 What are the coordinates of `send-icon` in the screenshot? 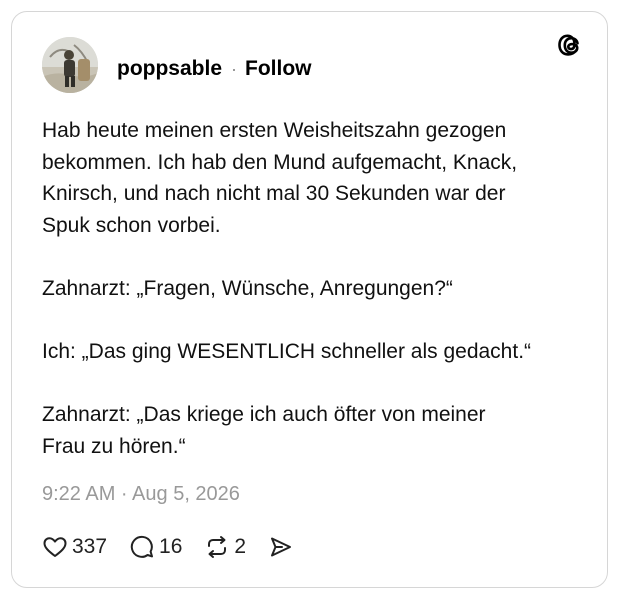 It's located at (281, 547).